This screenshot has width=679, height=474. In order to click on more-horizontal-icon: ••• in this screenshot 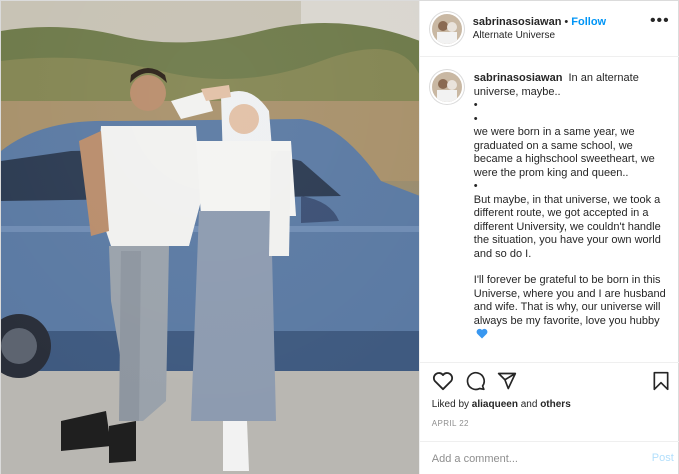, I will do `click(660, 21)`.